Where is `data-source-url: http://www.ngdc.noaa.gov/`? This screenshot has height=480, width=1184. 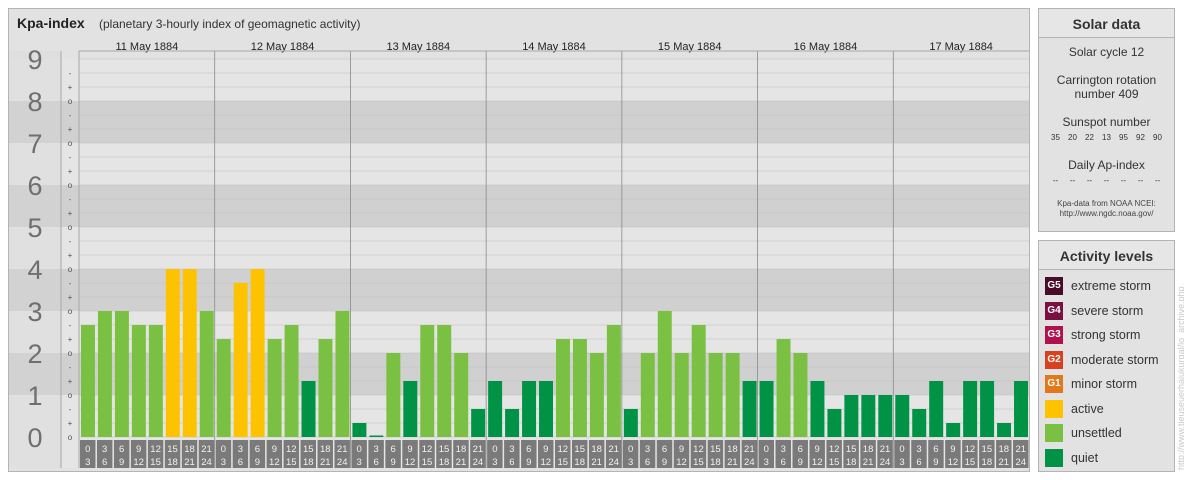
data-source-url: http://www.ngdc.noaa.gov/ is located at coordinates (1106, 214).